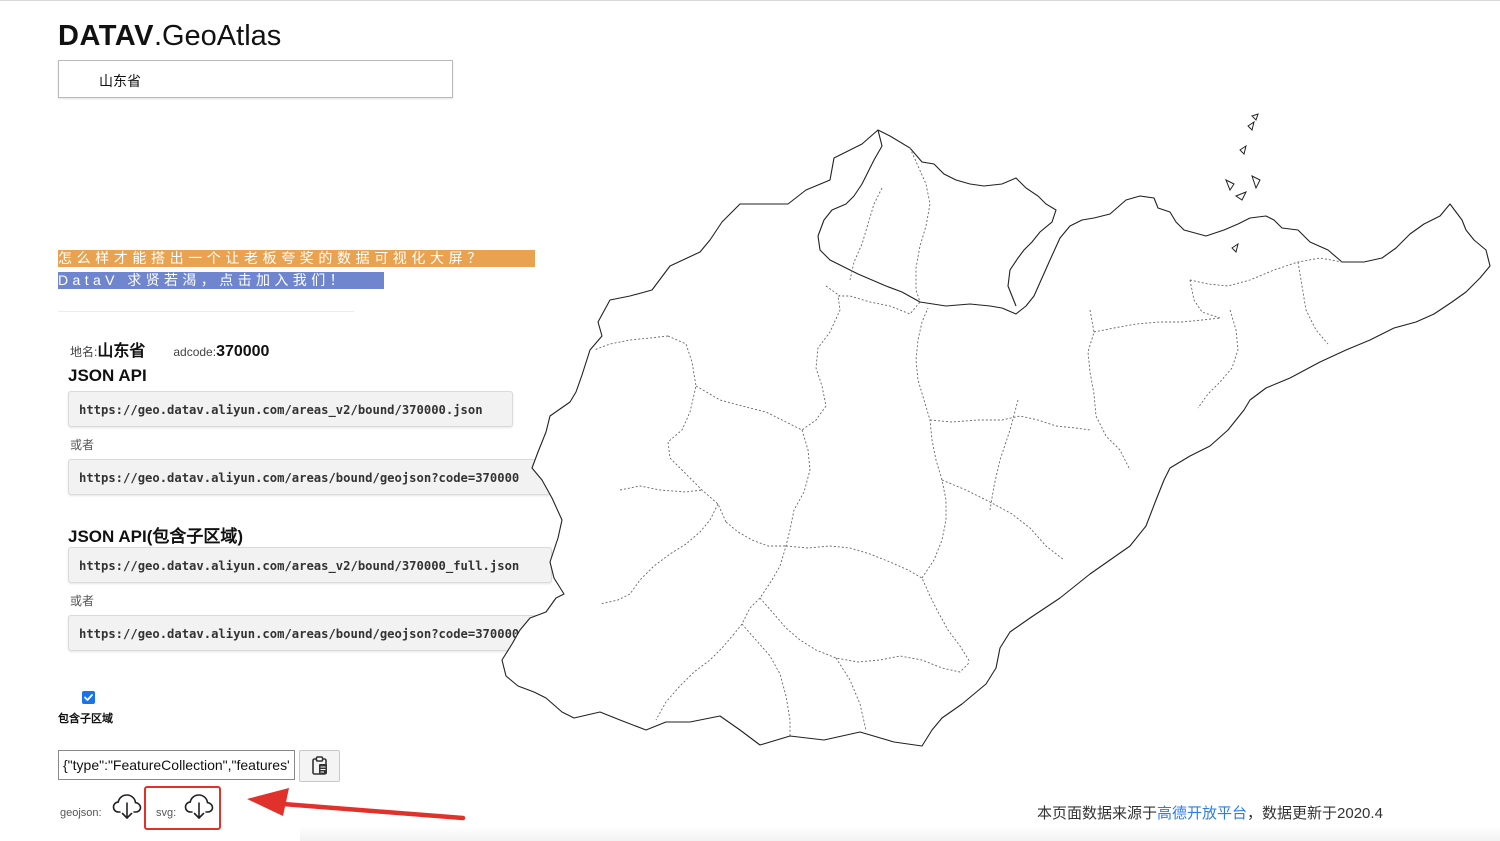 This screenshot has width=1500, height=841. I want to click on copy-button, so click(319, 766).